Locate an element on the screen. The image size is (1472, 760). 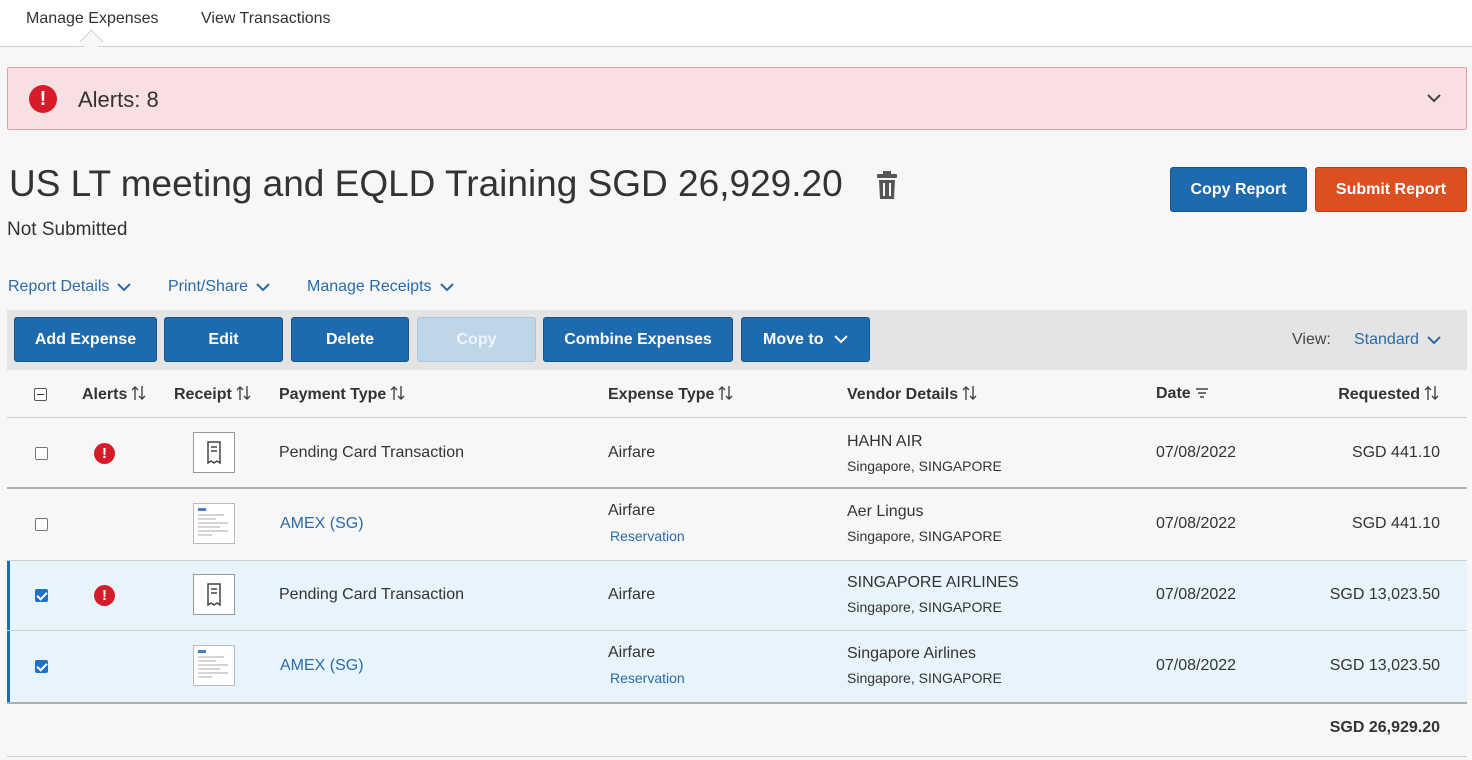
view-label: View: is located at coordinates (1311, 339).